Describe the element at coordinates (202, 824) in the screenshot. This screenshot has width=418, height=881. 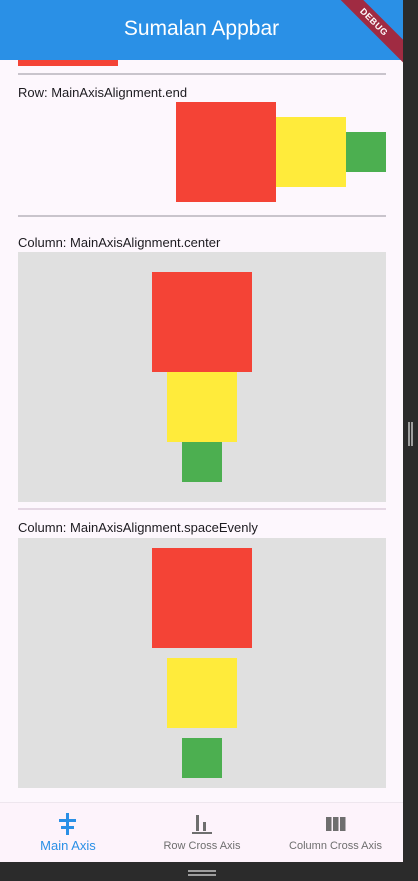
I see `align-bottom-bars-icon` at that location.